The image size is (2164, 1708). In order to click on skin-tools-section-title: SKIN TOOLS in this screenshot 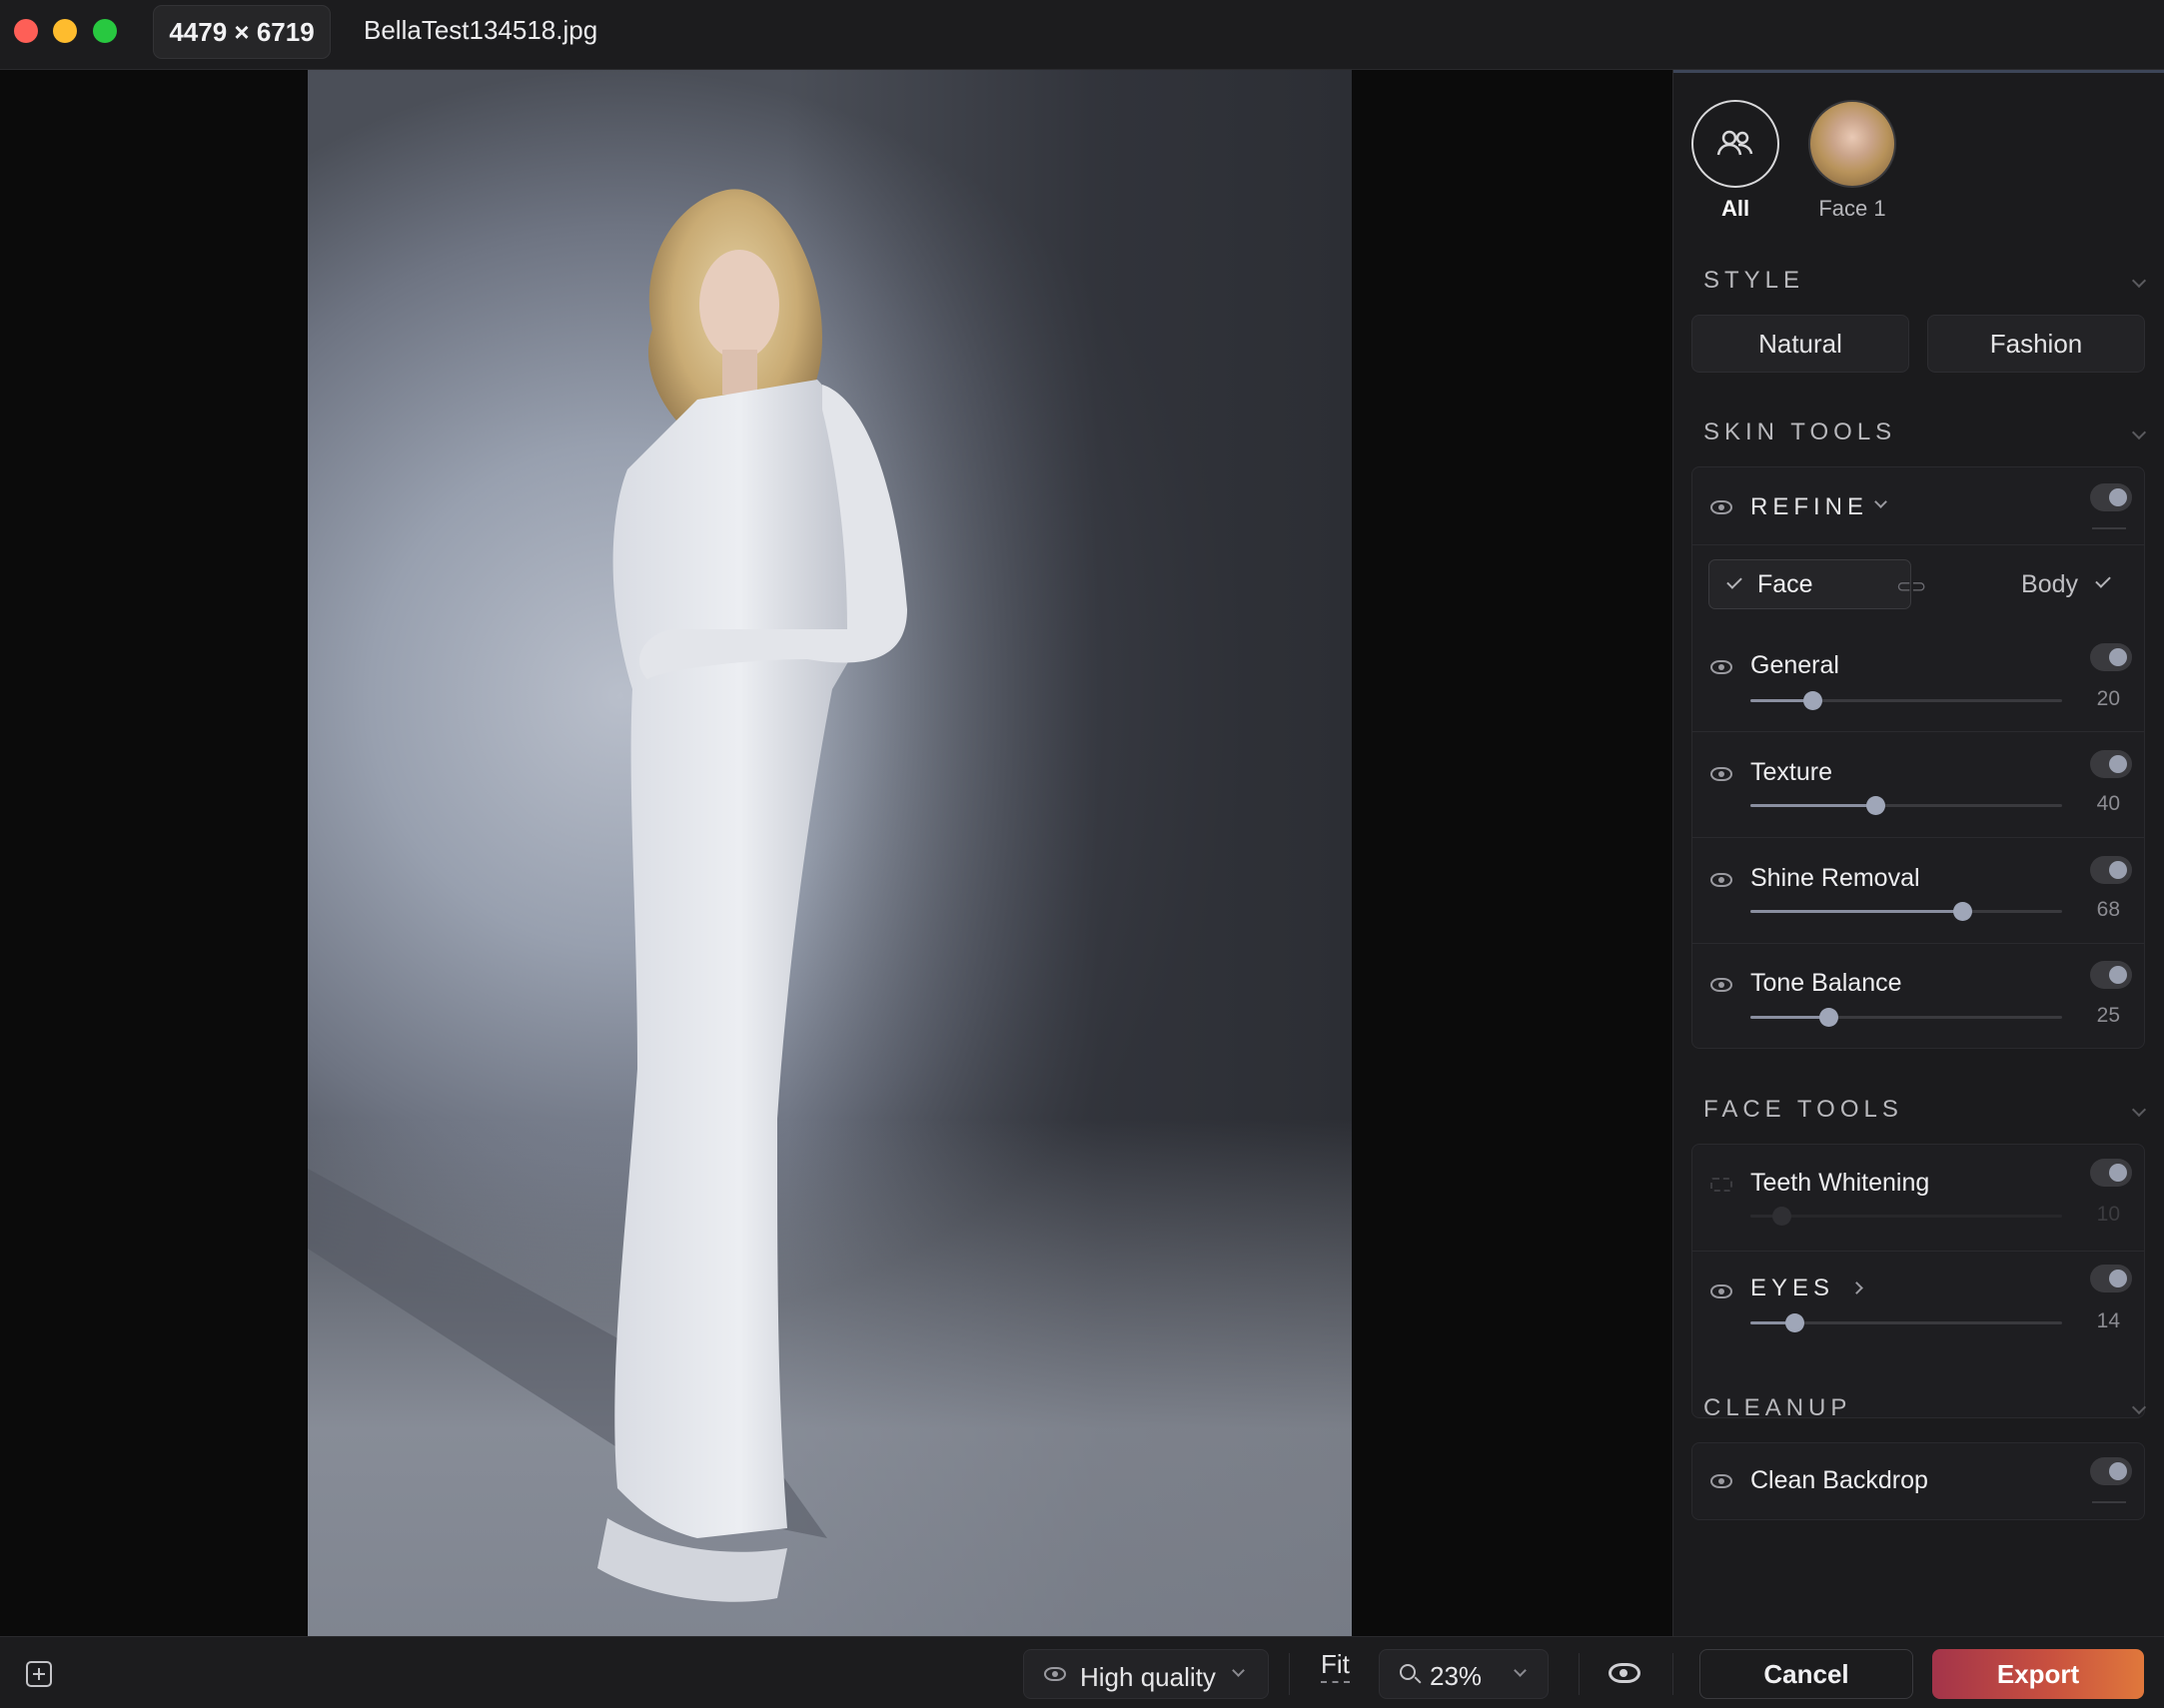, I will do `click(1799, 432)`.